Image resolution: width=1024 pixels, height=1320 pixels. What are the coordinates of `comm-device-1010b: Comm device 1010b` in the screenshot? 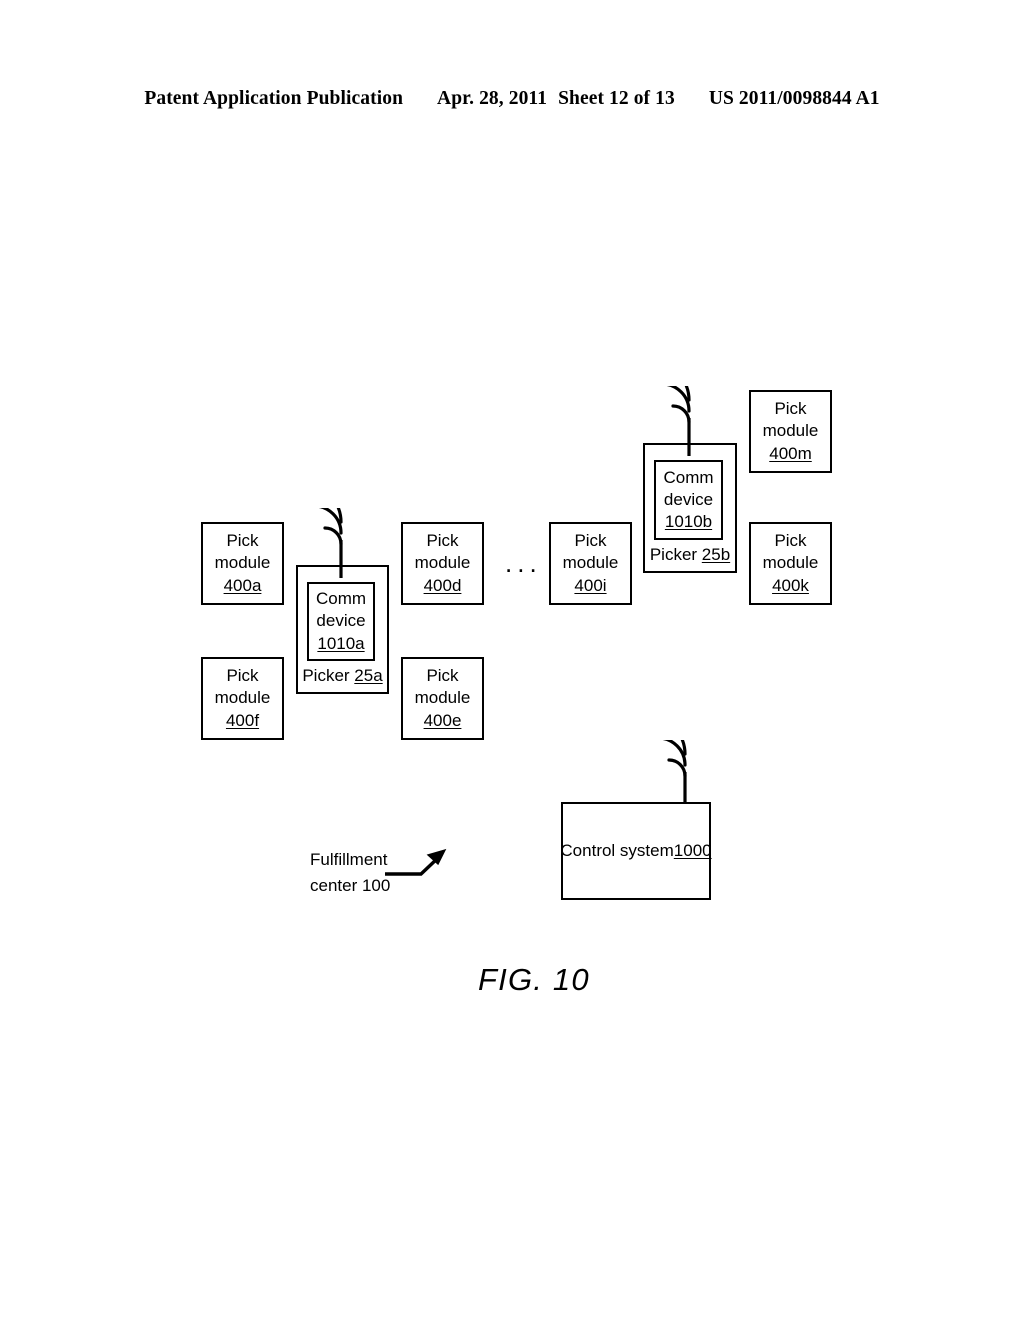 It's located at (688, 500).